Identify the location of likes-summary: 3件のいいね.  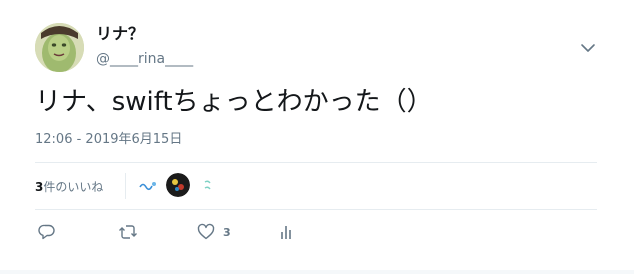
(69, 186).